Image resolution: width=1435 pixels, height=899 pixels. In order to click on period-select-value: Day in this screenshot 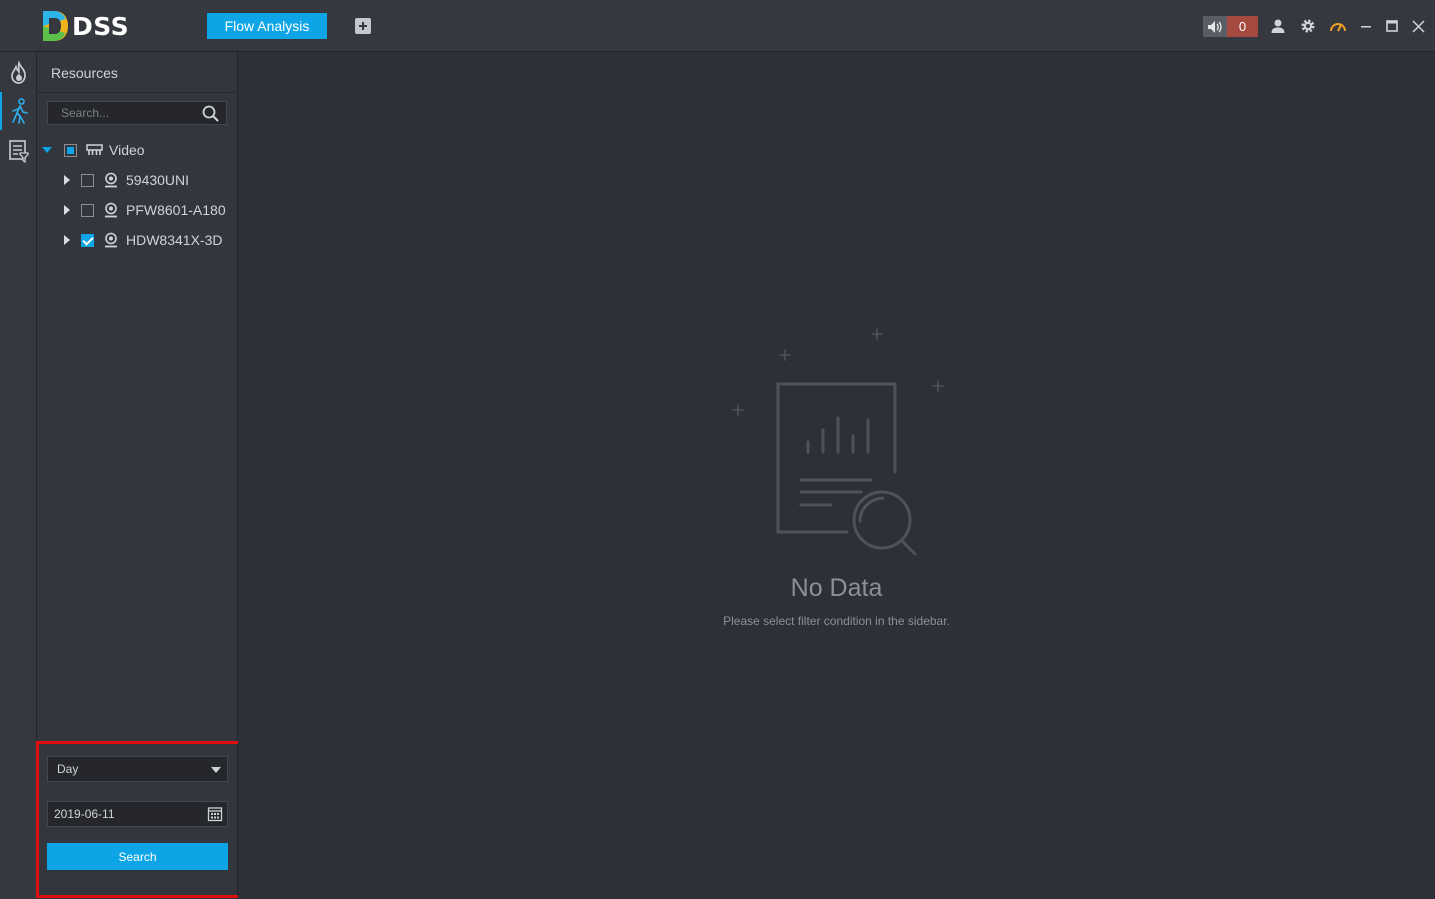, I will do `click(68, 769)`.